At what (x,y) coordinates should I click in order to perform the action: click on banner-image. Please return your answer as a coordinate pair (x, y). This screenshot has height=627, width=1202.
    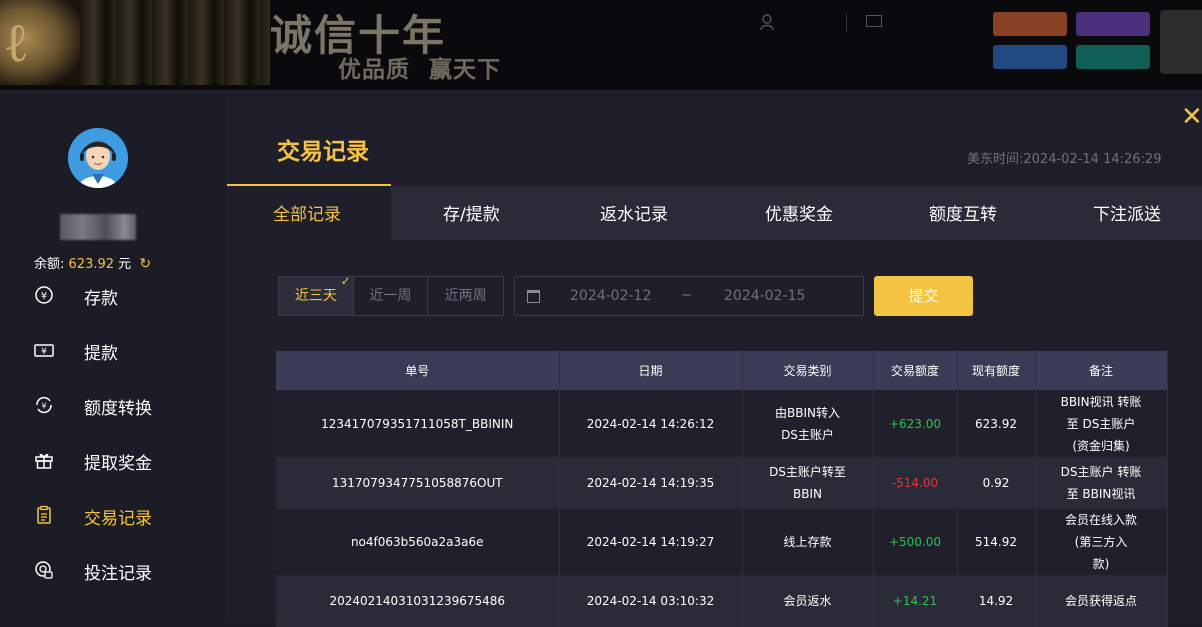
    Looking at the image, I should click on (175, 42).